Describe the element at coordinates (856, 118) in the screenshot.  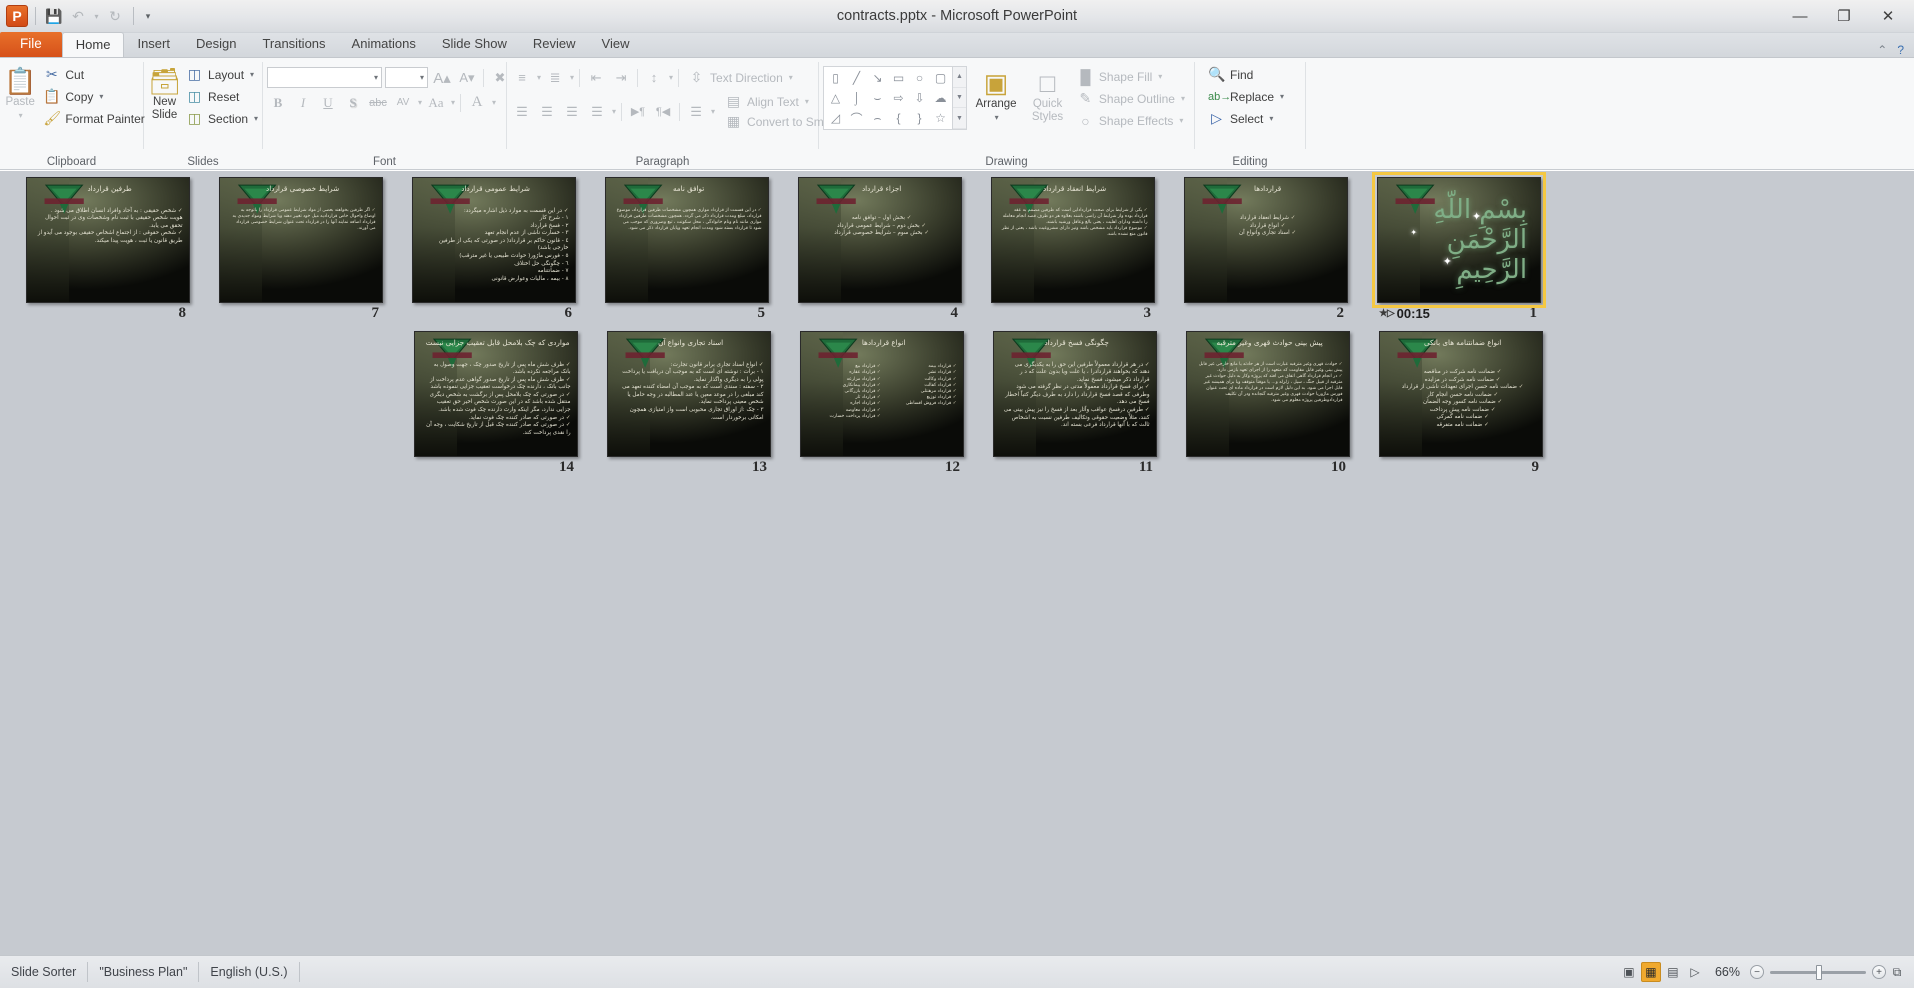
I see `curve-shape-icon: ⌒` at that location.